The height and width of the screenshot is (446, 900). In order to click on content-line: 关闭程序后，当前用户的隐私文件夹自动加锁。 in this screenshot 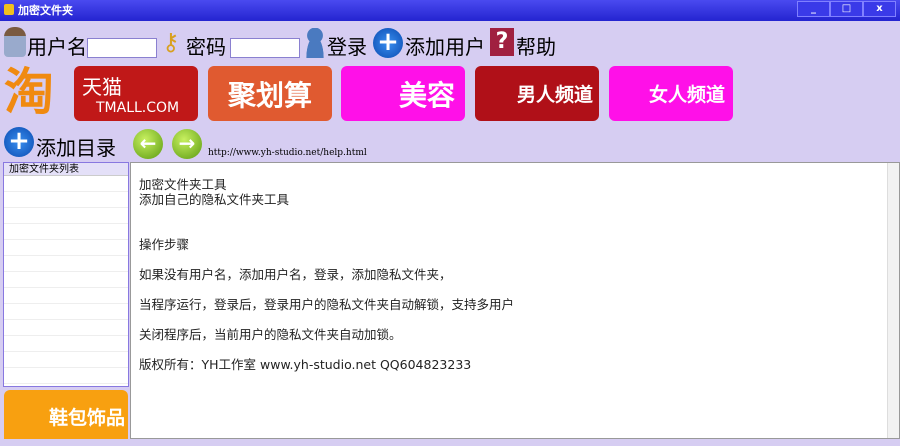, I will do `click(270, 334)`.